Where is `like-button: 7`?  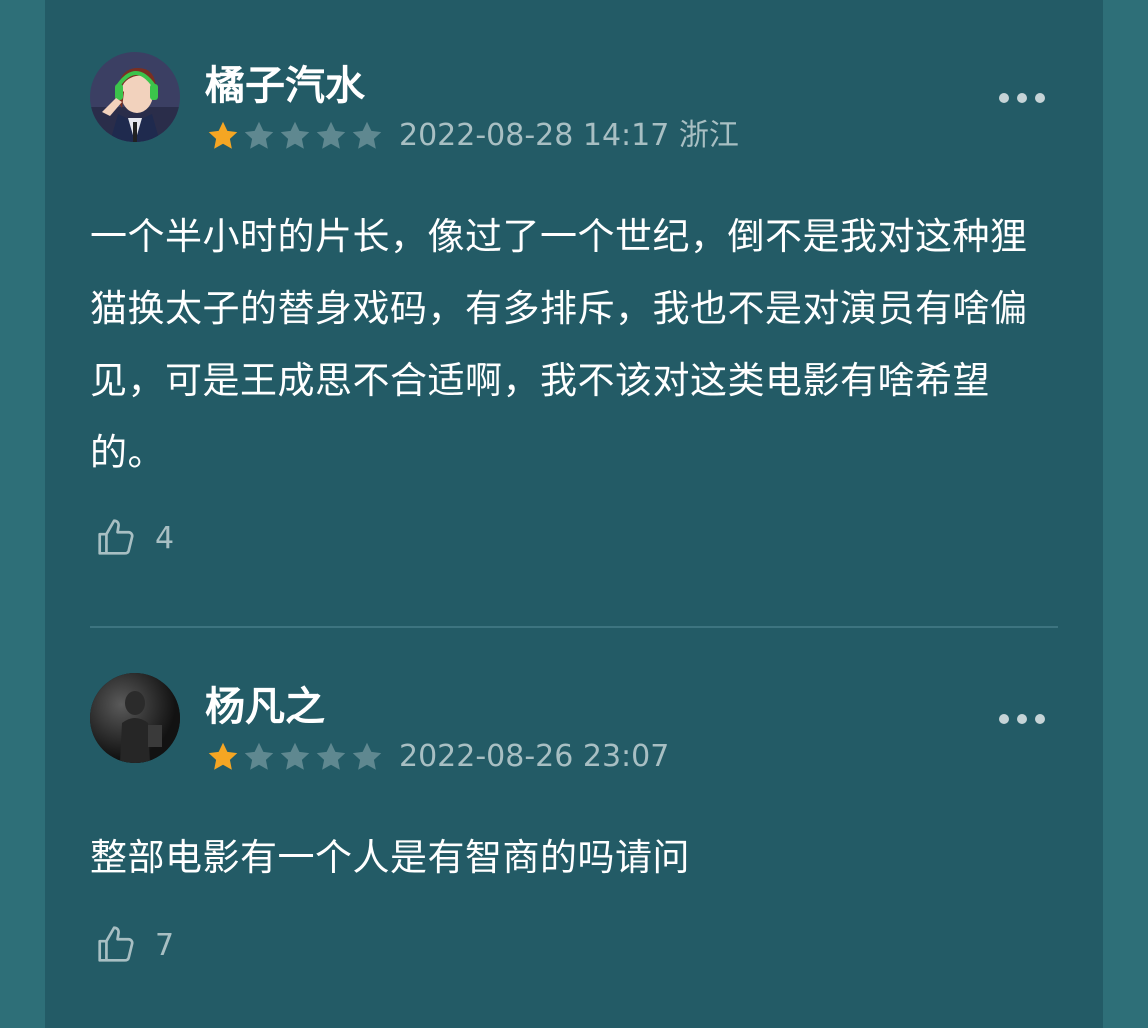
like-button: 7 is located at coordinates (133, 945).